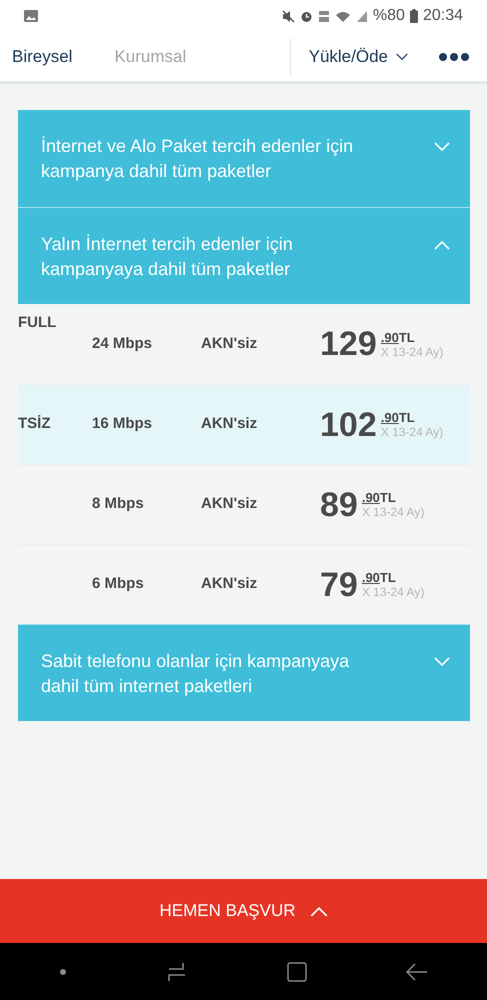 Image resolution: width=487 pixels, height=1000 pixels. Describe the element at coordinates (243, 911) in the screenshot. I see `apply-button: HEMEN BAŞVUR` at that location.